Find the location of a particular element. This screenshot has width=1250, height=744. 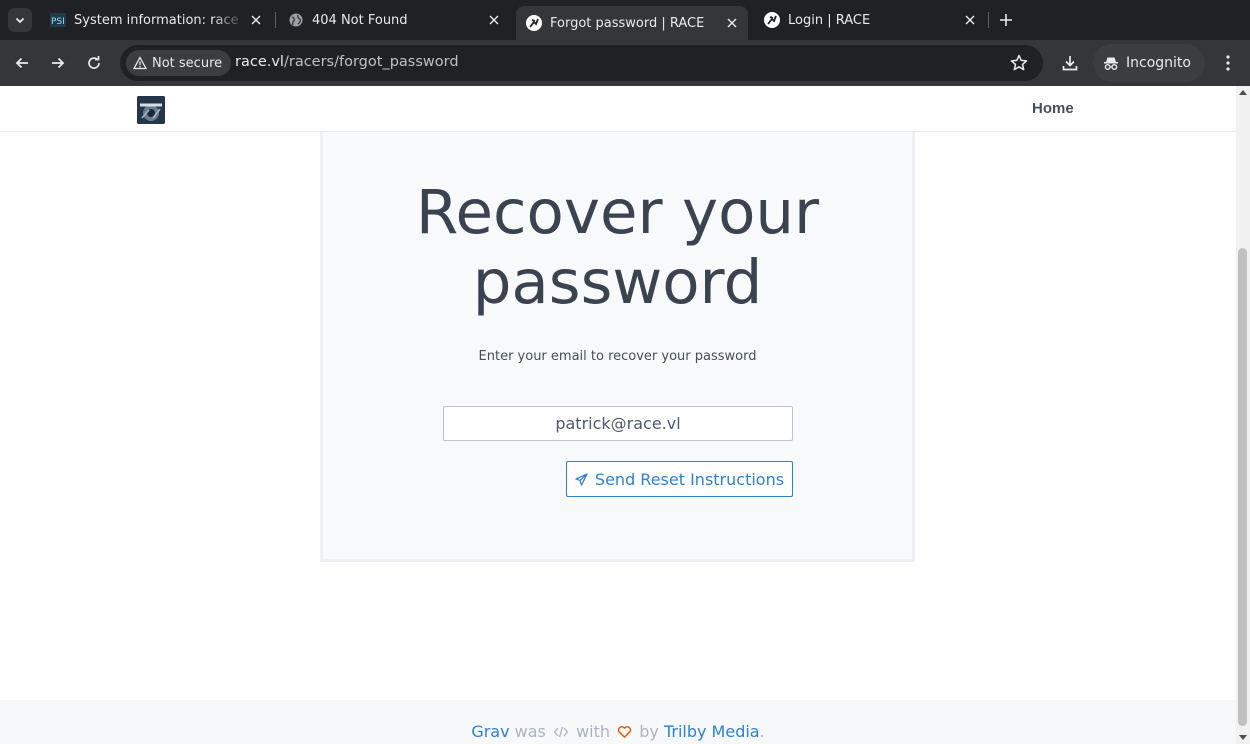

browser-menu-button is located at coordinates (1228, 63).